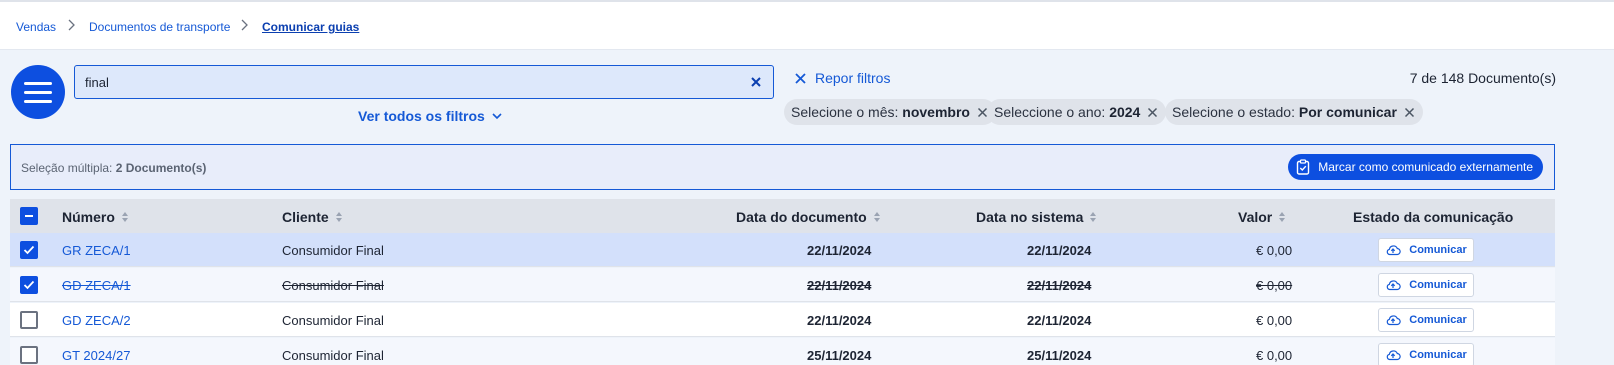  I want to click on column-label: Estado da comunicação, so click(1433, 217).